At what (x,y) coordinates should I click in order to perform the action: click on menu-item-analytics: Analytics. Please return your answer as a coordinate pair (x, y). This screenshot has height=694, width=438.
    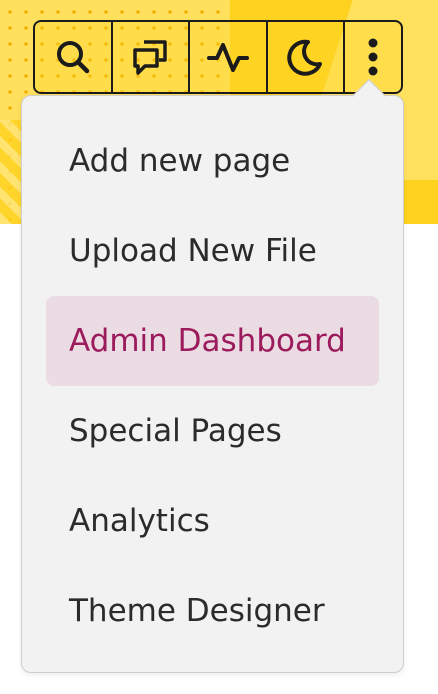
    Looking at the image, I should click on (212, 521).